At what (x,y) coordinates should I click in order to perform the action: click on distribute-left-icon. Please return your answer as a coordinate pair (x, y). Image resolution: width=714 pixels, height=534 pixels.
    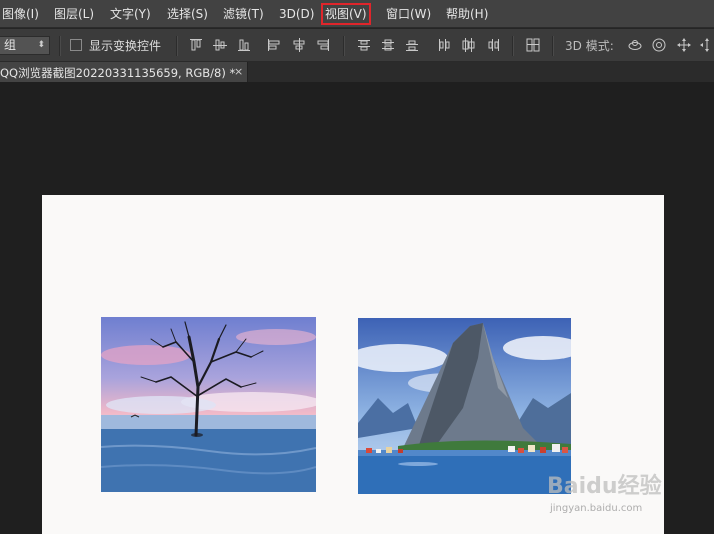
    Looking at the image, I should click on (444, 45).